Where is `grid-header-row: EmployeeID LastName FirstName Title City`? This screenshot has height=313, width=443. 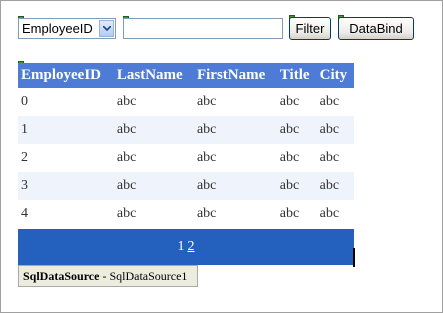
grid-header-row: EmployeeID LastName FirstName Title City is located at coordinates (186, 75).